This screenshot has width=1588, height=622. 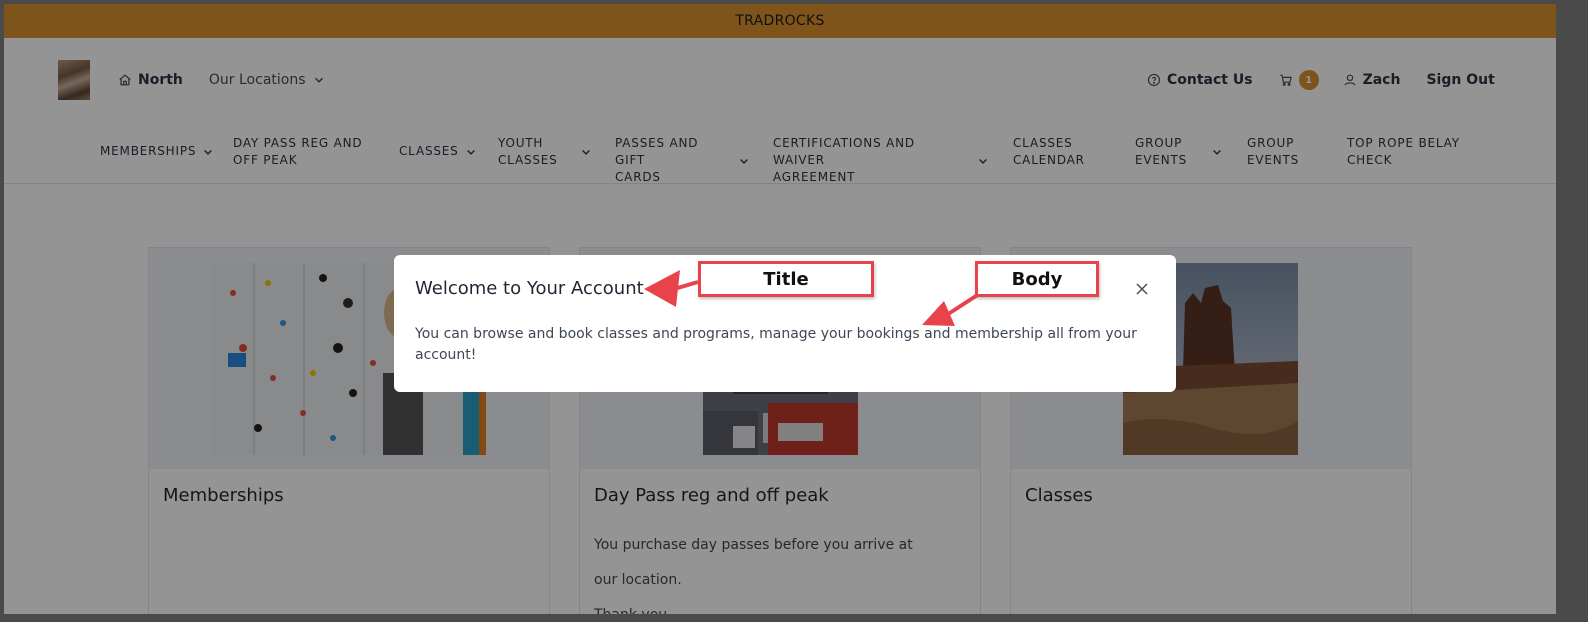 I want to click on title-callout: Title, so click(x=786, y=279).